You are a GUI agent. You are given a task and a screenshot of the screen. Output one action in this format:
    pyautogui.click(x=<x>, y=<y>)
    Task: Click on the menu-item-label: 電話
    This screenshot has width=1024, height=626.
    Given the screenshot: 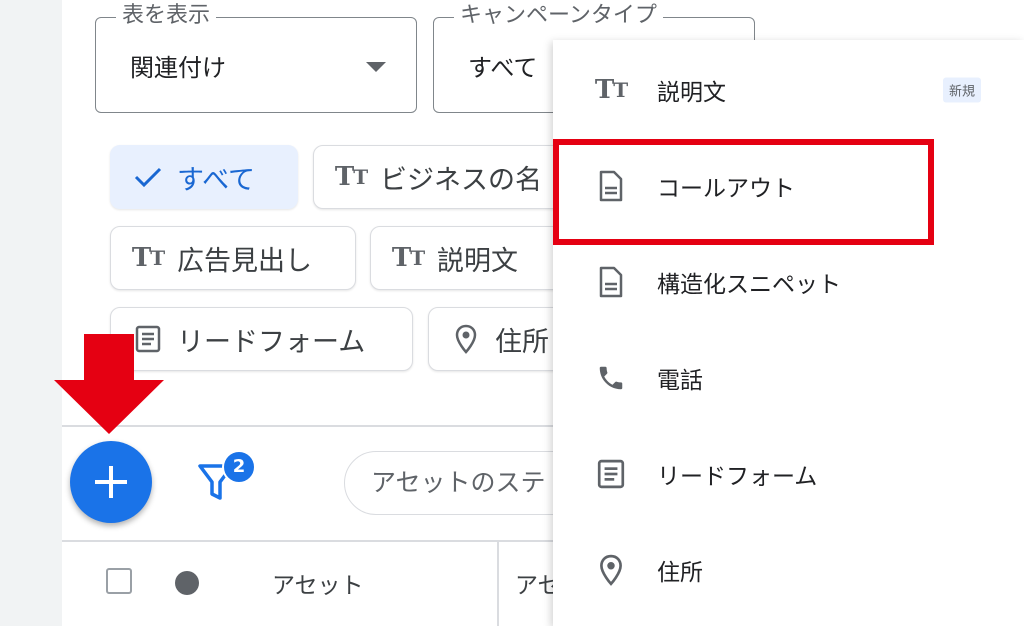 What is the action you would take?
    pyautogui.click(x=680, y=381)
    